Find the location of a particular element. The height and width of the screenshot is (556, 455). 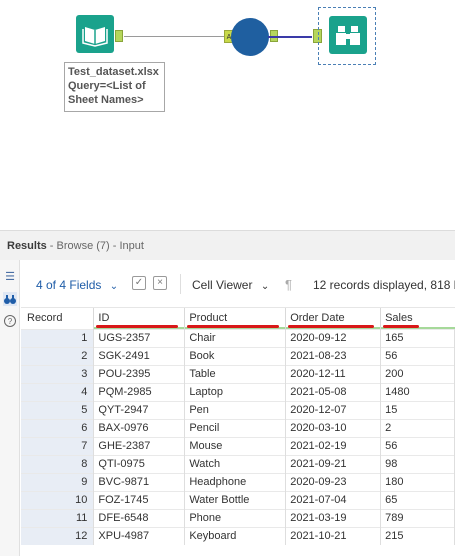

record-cell: 12 is located at coordinates (58, 535).